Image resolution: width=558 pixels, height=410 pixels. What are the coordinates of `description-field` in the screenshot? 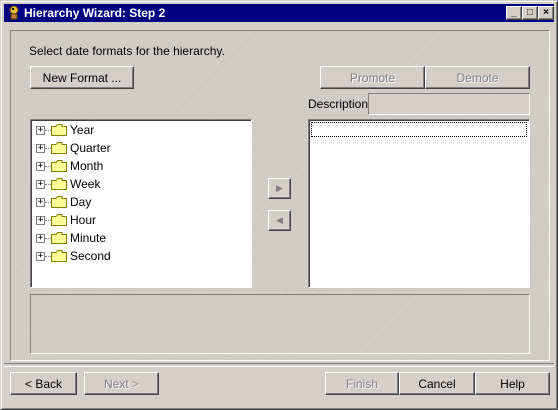 It's located at (449, 104).